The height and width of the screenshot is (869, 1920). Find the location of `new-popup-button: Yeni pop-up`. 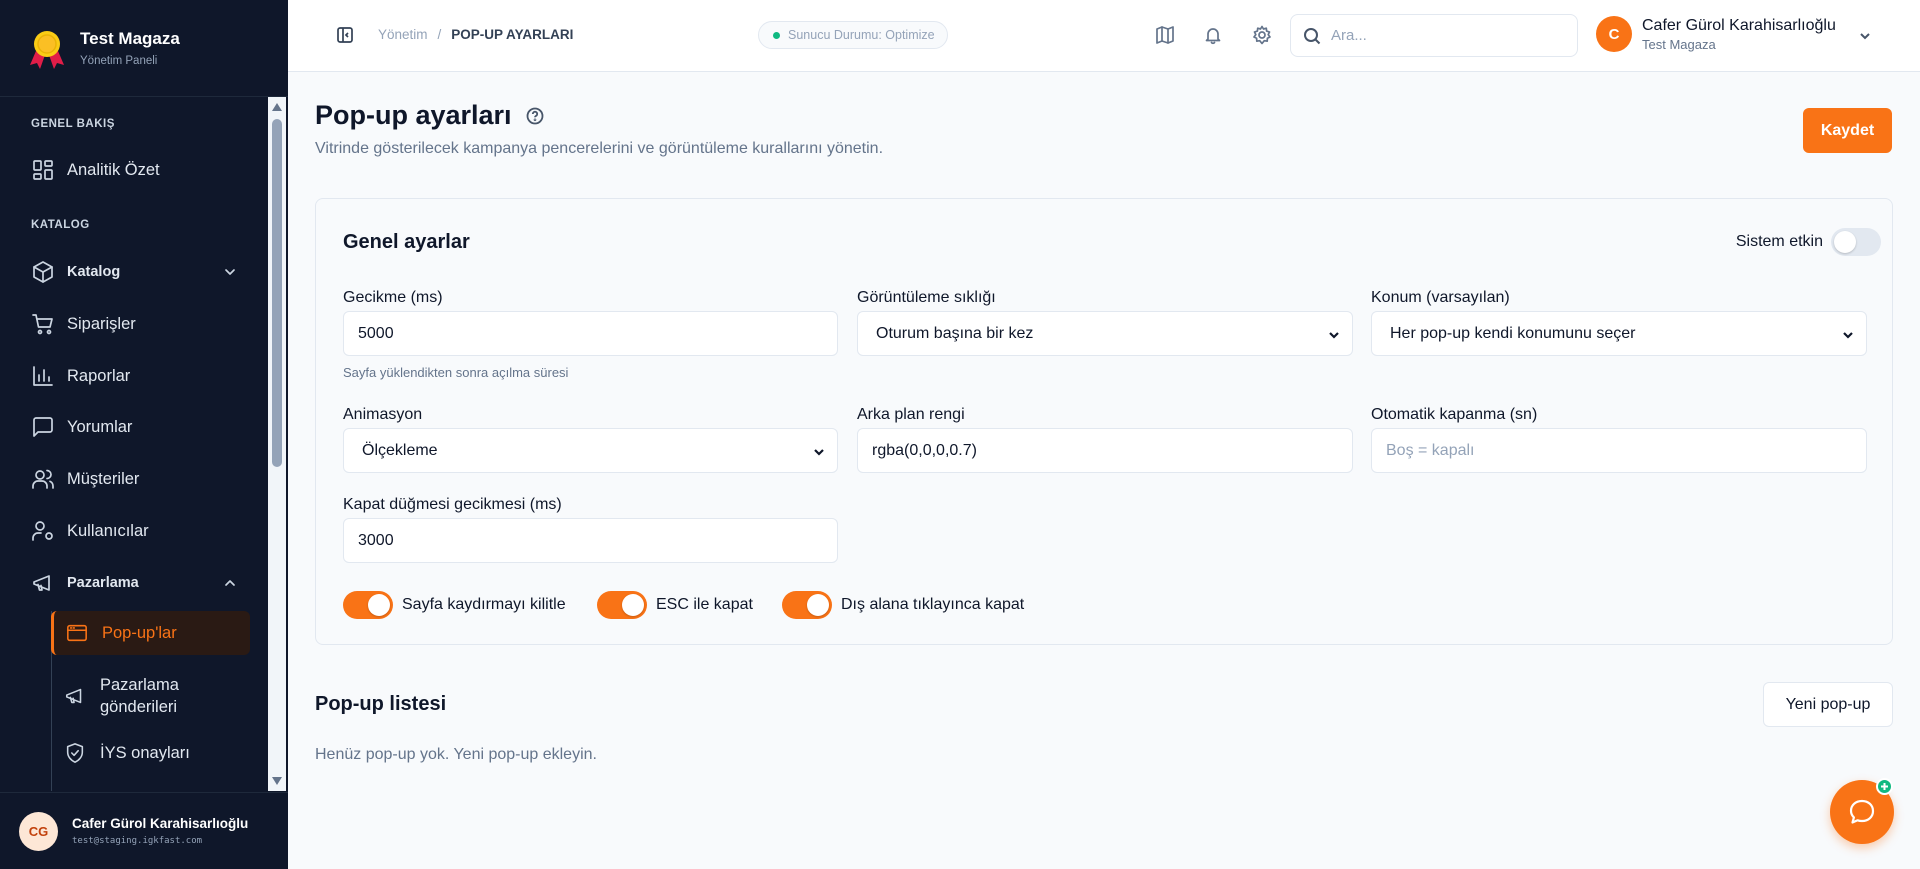

new-popup-button: Yeni pop-up is located at coordinates (1828, 704).